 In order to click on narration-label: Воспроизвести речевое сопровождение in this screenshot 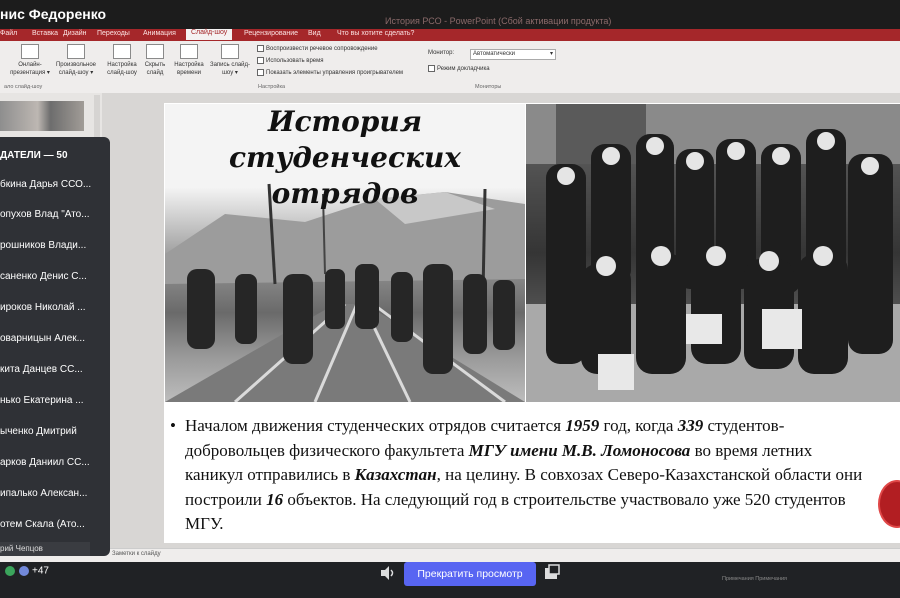, I will do `click(322, 49)`.